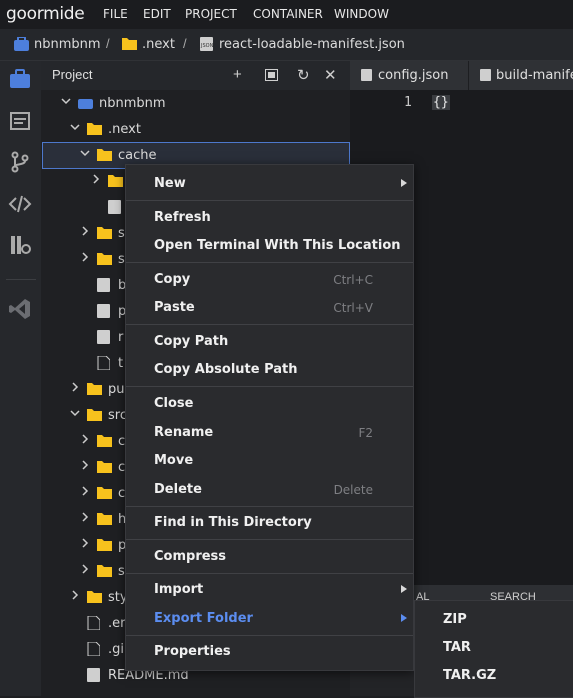 The height and width of the screenshot is (698, 573). I want to click on menu-item-rename: Rename, so click(183, 432).